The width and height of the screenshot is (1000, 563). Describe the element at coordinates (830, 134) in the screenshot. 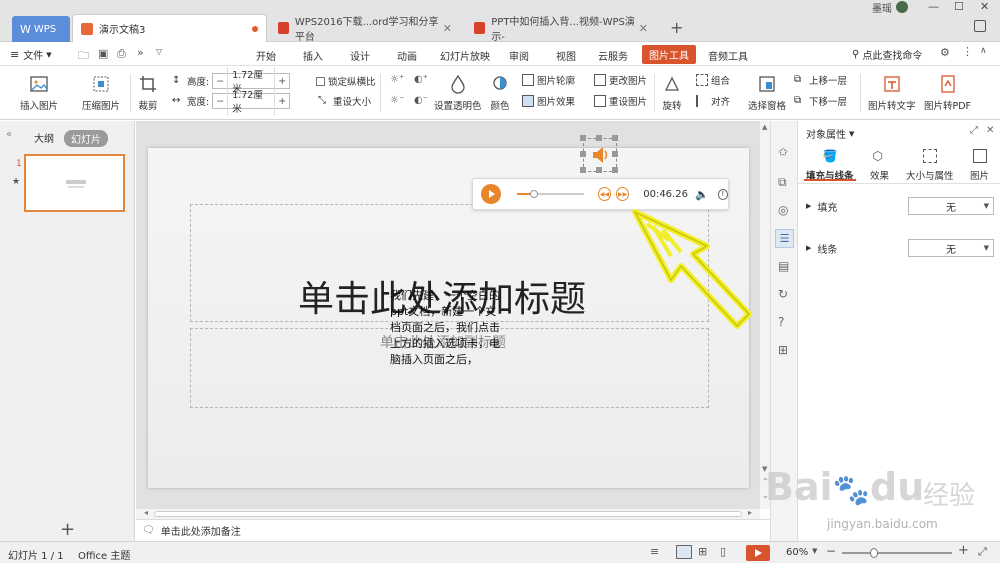

I see `props-title: 对象属性 ▼` at that location.